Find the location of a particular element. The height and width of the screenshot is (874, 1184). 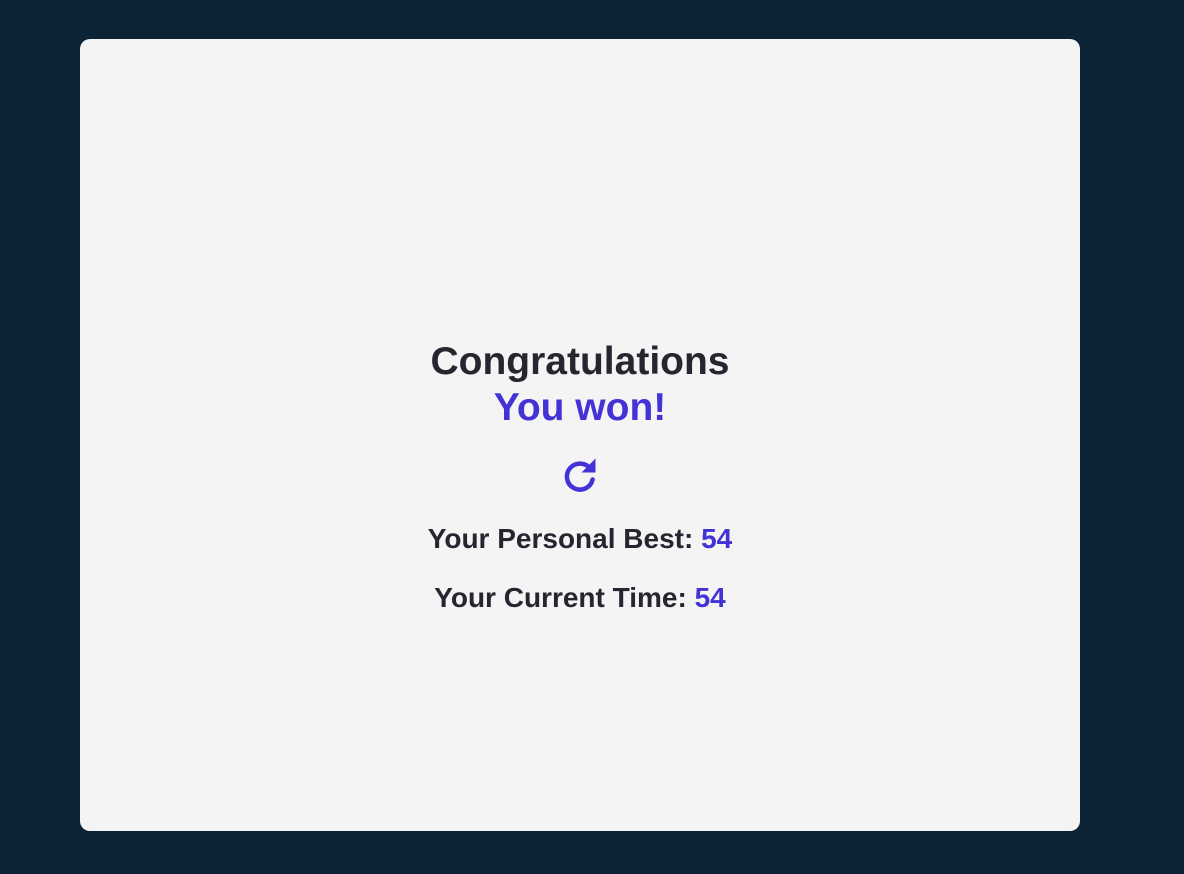

rotate-right-icon is located at coordinates (580, 477).